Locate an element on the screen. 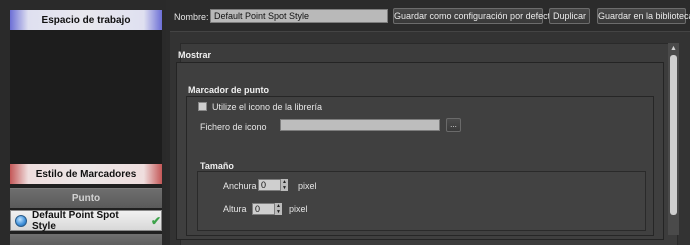 The image size is (690, 245). style-list-item-selected: Default Point Spot Style ✔ is located at coordinates (86, 220).